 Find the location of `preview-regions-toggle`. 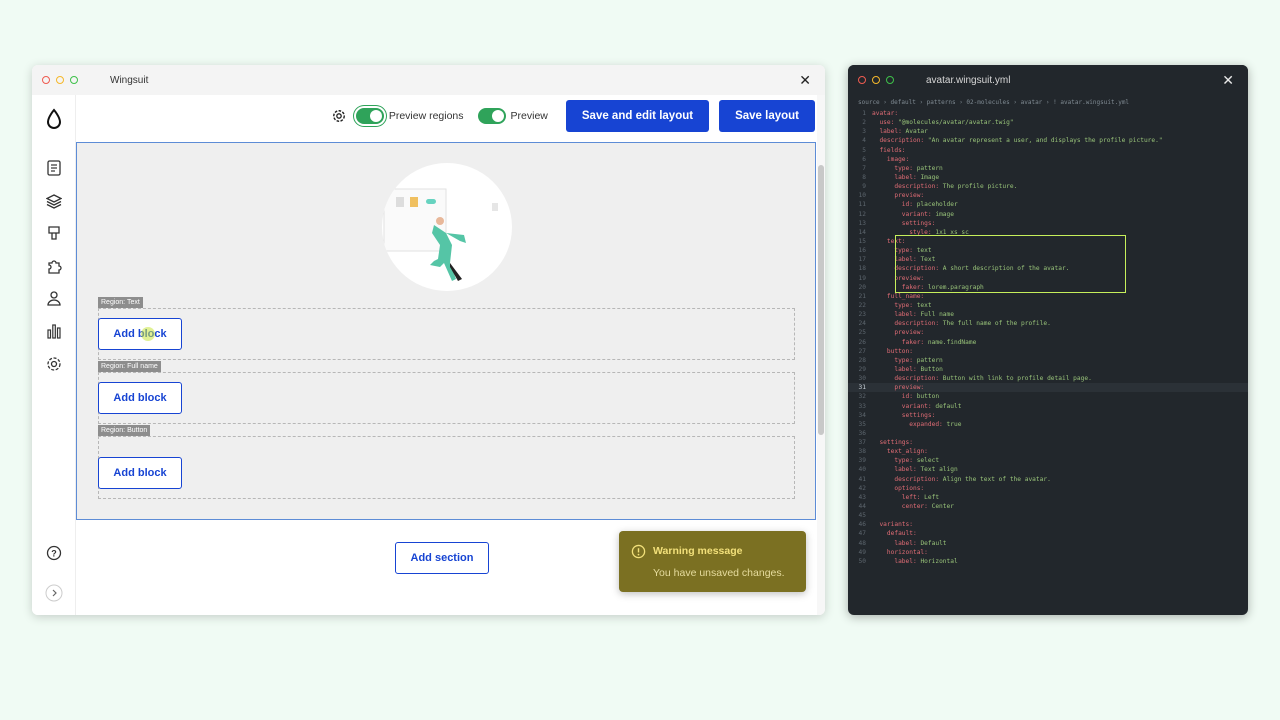

preview-regions-toggle is located at coordinates (369, 116).